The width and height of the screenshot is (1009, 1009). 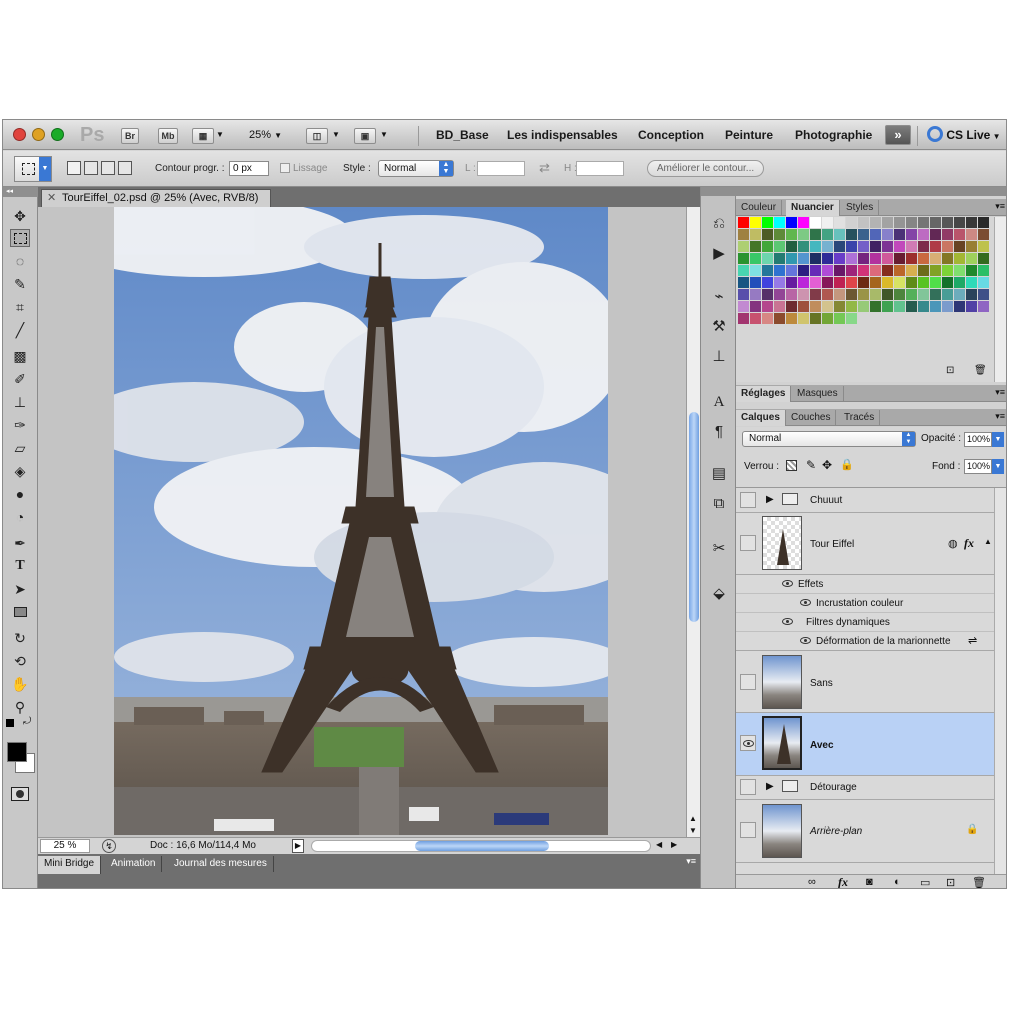 What do you see at coordinates (770, 499) in the screenshot?
I see `group-expand-arrow: ▶` at bounding box center [770, 499].